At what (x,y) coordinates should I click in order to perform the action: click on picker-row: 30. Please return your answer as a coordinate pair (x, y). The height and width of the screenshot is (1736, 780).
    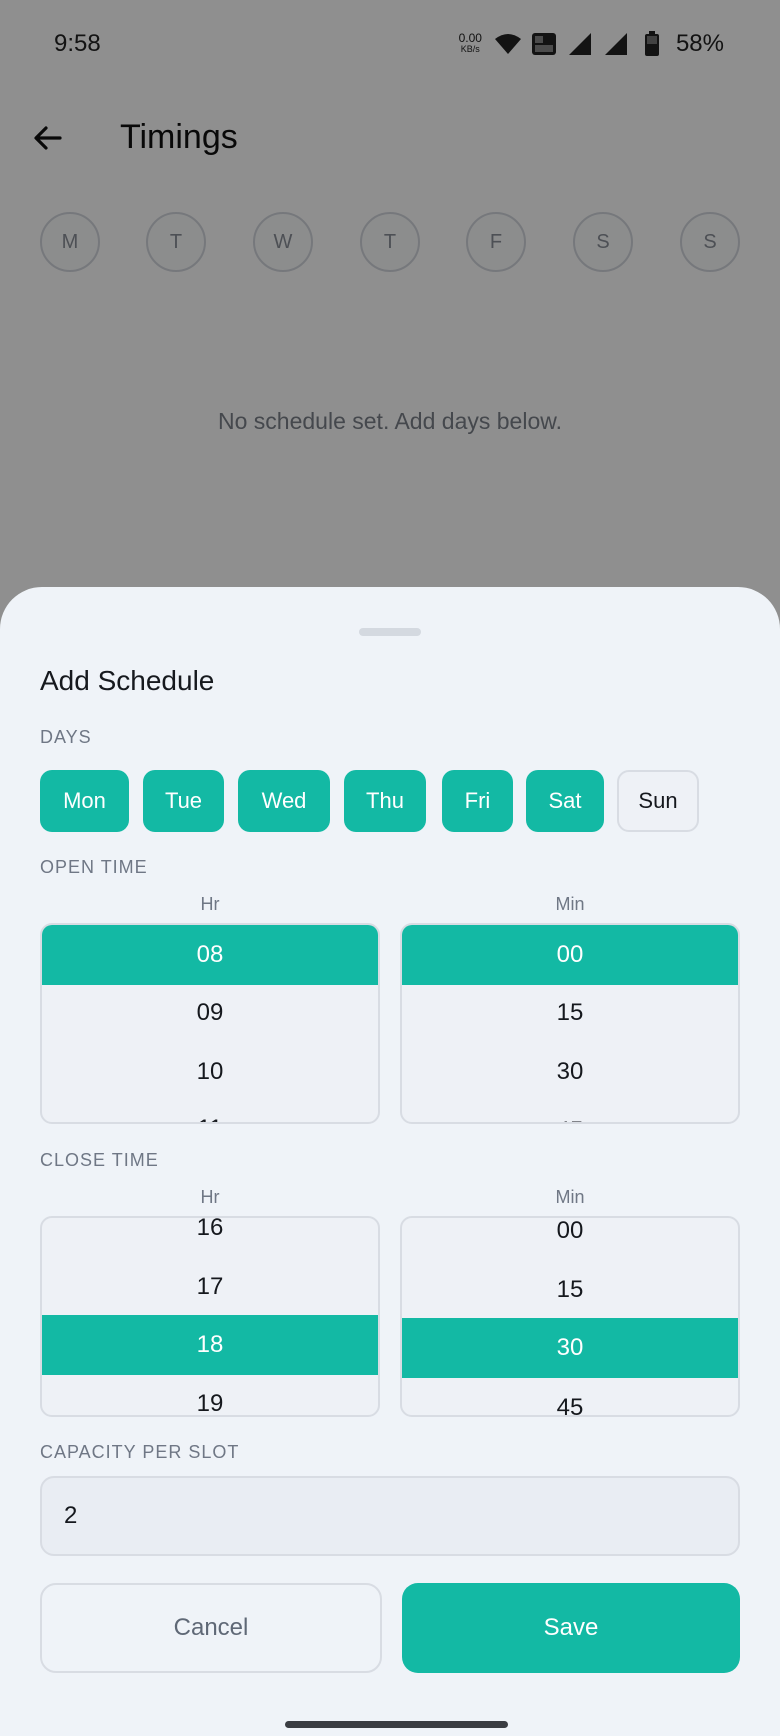
    Looking at the image, I should click on (570, 1072).